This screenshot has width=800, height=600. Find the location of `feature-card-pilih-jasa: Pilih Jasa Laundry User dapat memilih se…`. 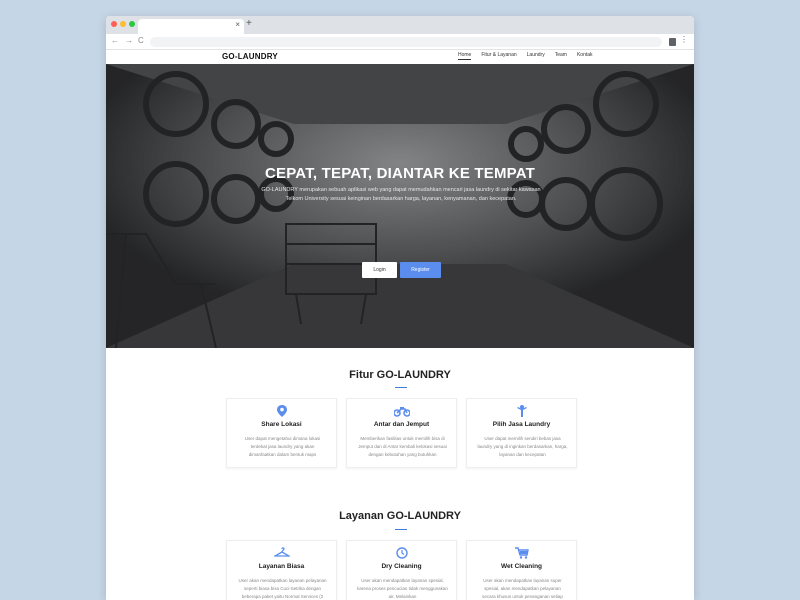

feature-card-pilih-jasa: Pilih Jasa Laundry User dapat memilih se… is located at coordinates (521, 433).